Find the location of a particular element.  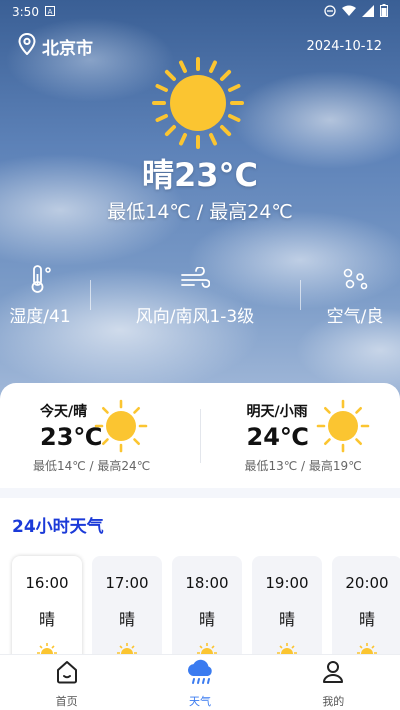

rain-cloud-icon is located at coordinates (200, 672).